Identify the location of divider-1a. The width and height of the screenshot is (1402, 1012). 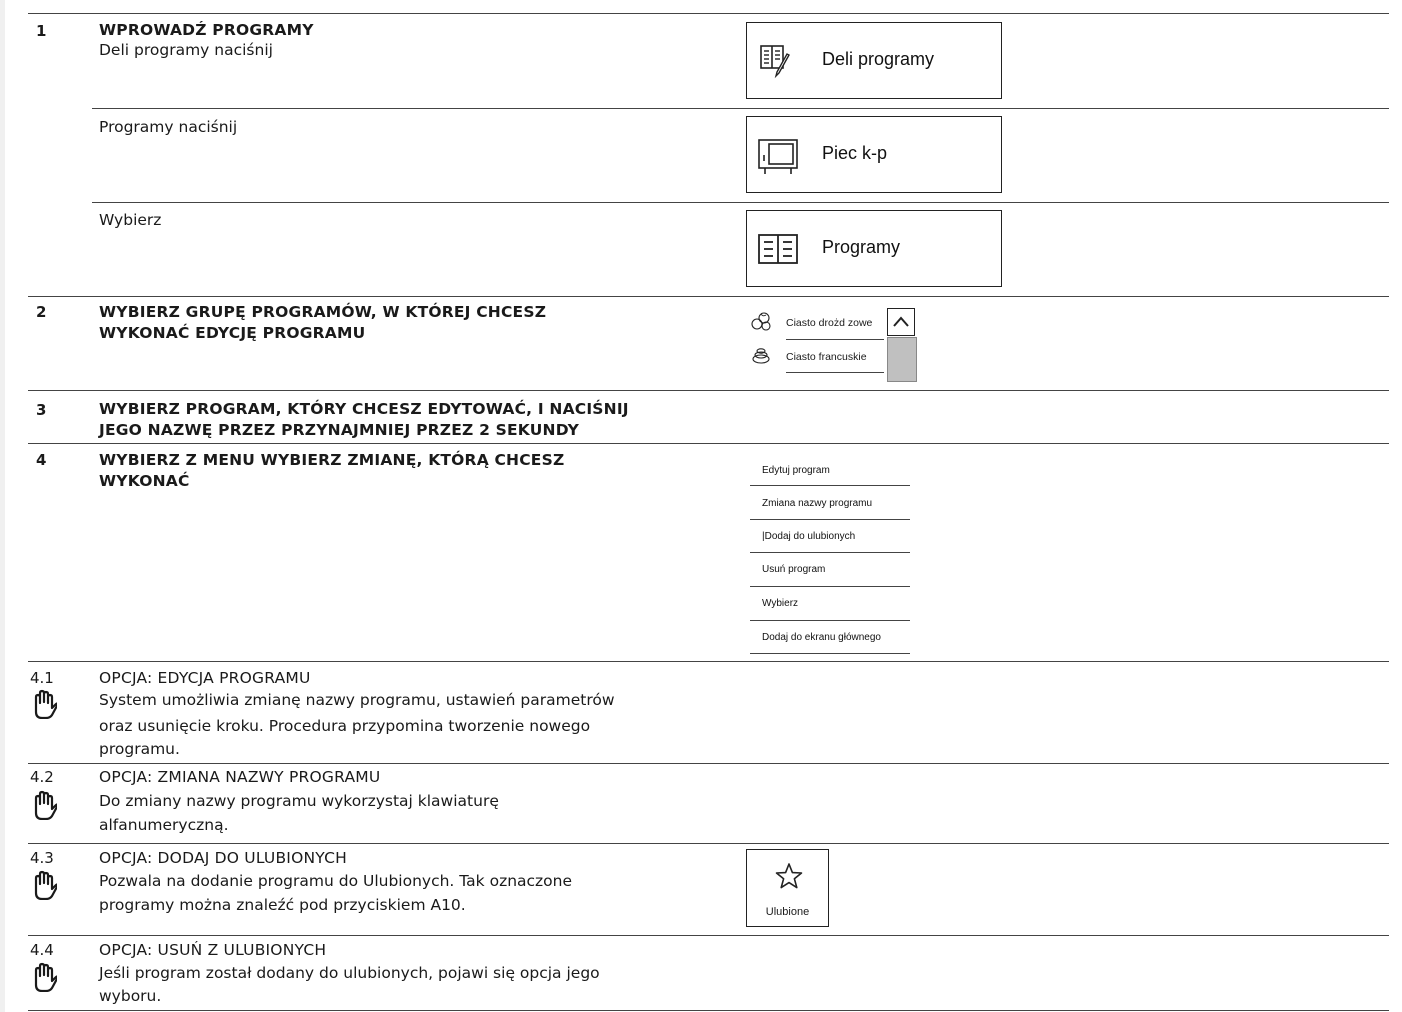
(740, 108).